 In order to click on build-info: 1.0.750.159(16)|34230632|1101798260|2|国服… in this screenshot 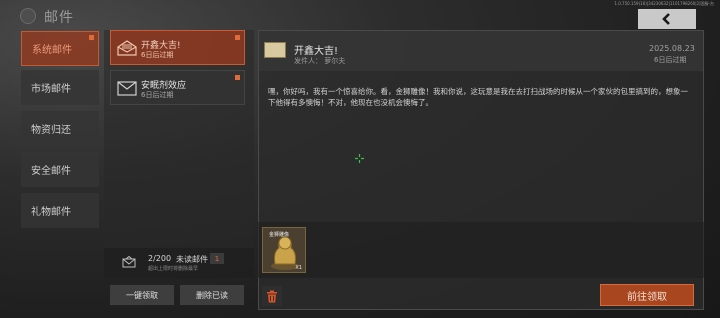, I will do `click(664, 3)`.